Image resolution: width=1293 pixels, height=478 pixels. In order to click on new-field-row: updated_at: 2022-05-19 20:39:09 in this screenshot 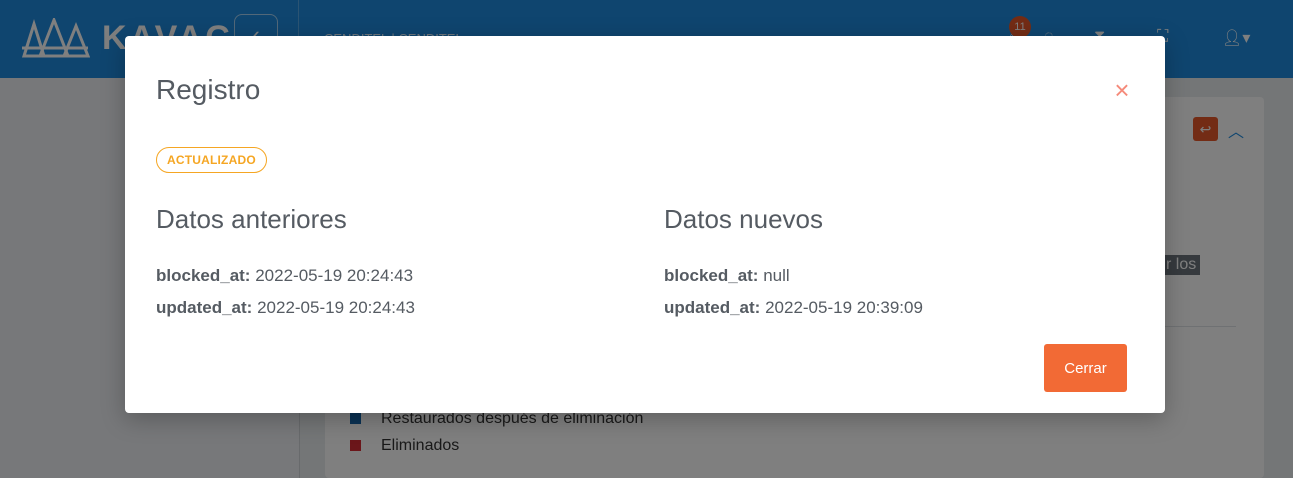, I will do `click(793, 308)`.